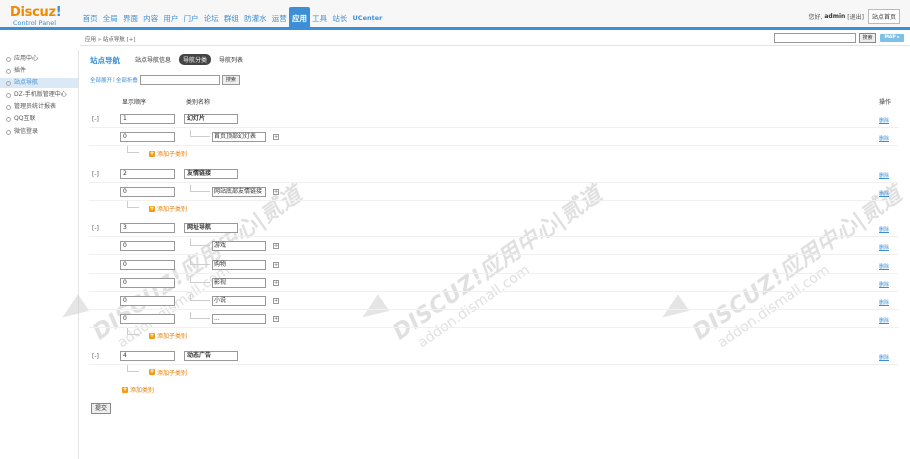 This screenshot has width=910, height=459. Describe the element at coordinates (179, 80) in the screenshot. I see `category-filter-input` at that location.